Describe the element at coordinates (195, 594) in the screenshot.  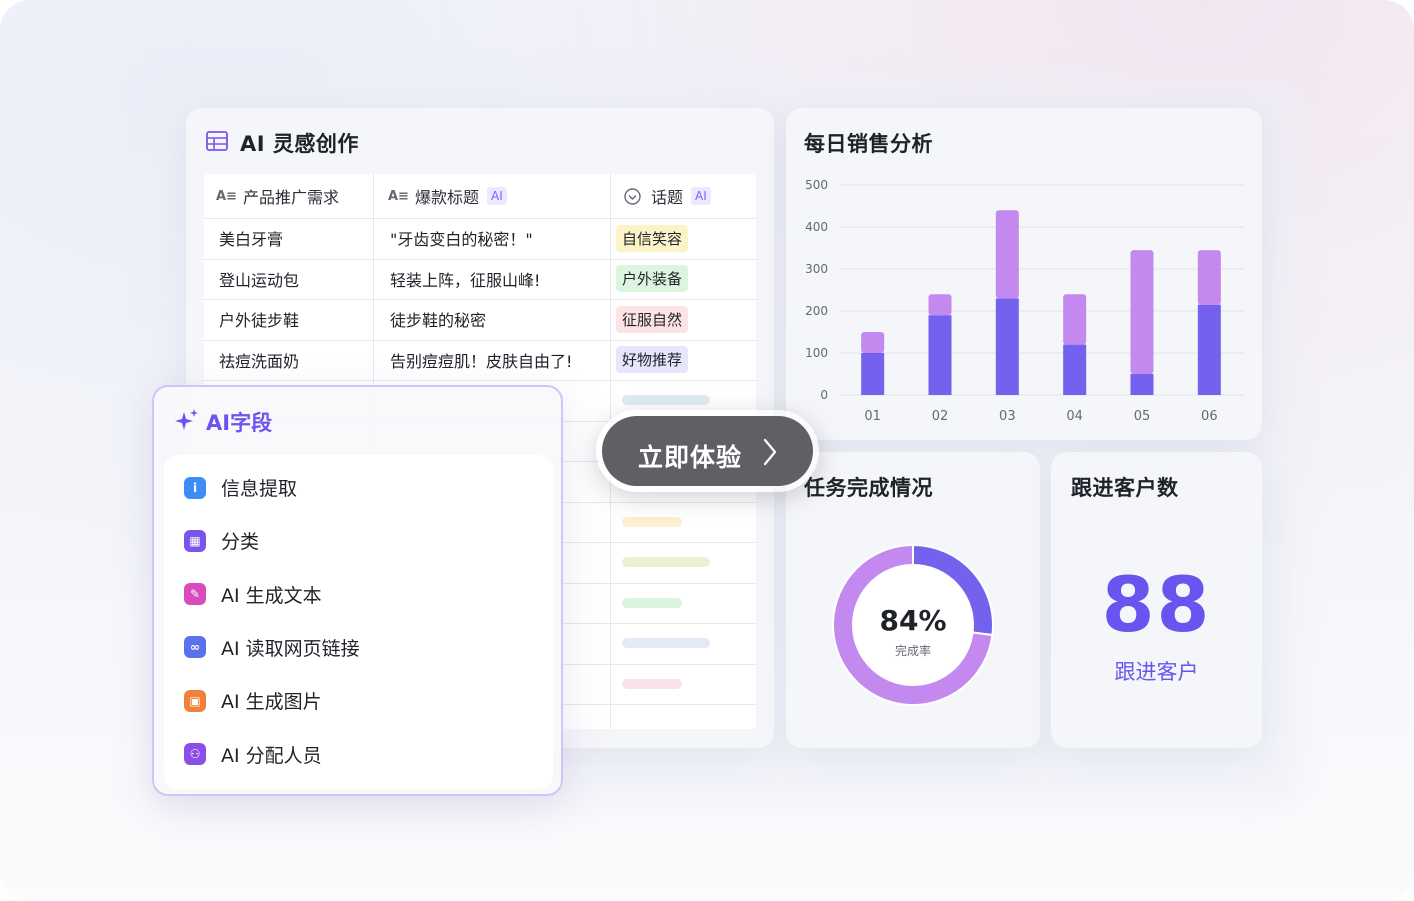
I see `generate-text-icon: ✎` at that location.